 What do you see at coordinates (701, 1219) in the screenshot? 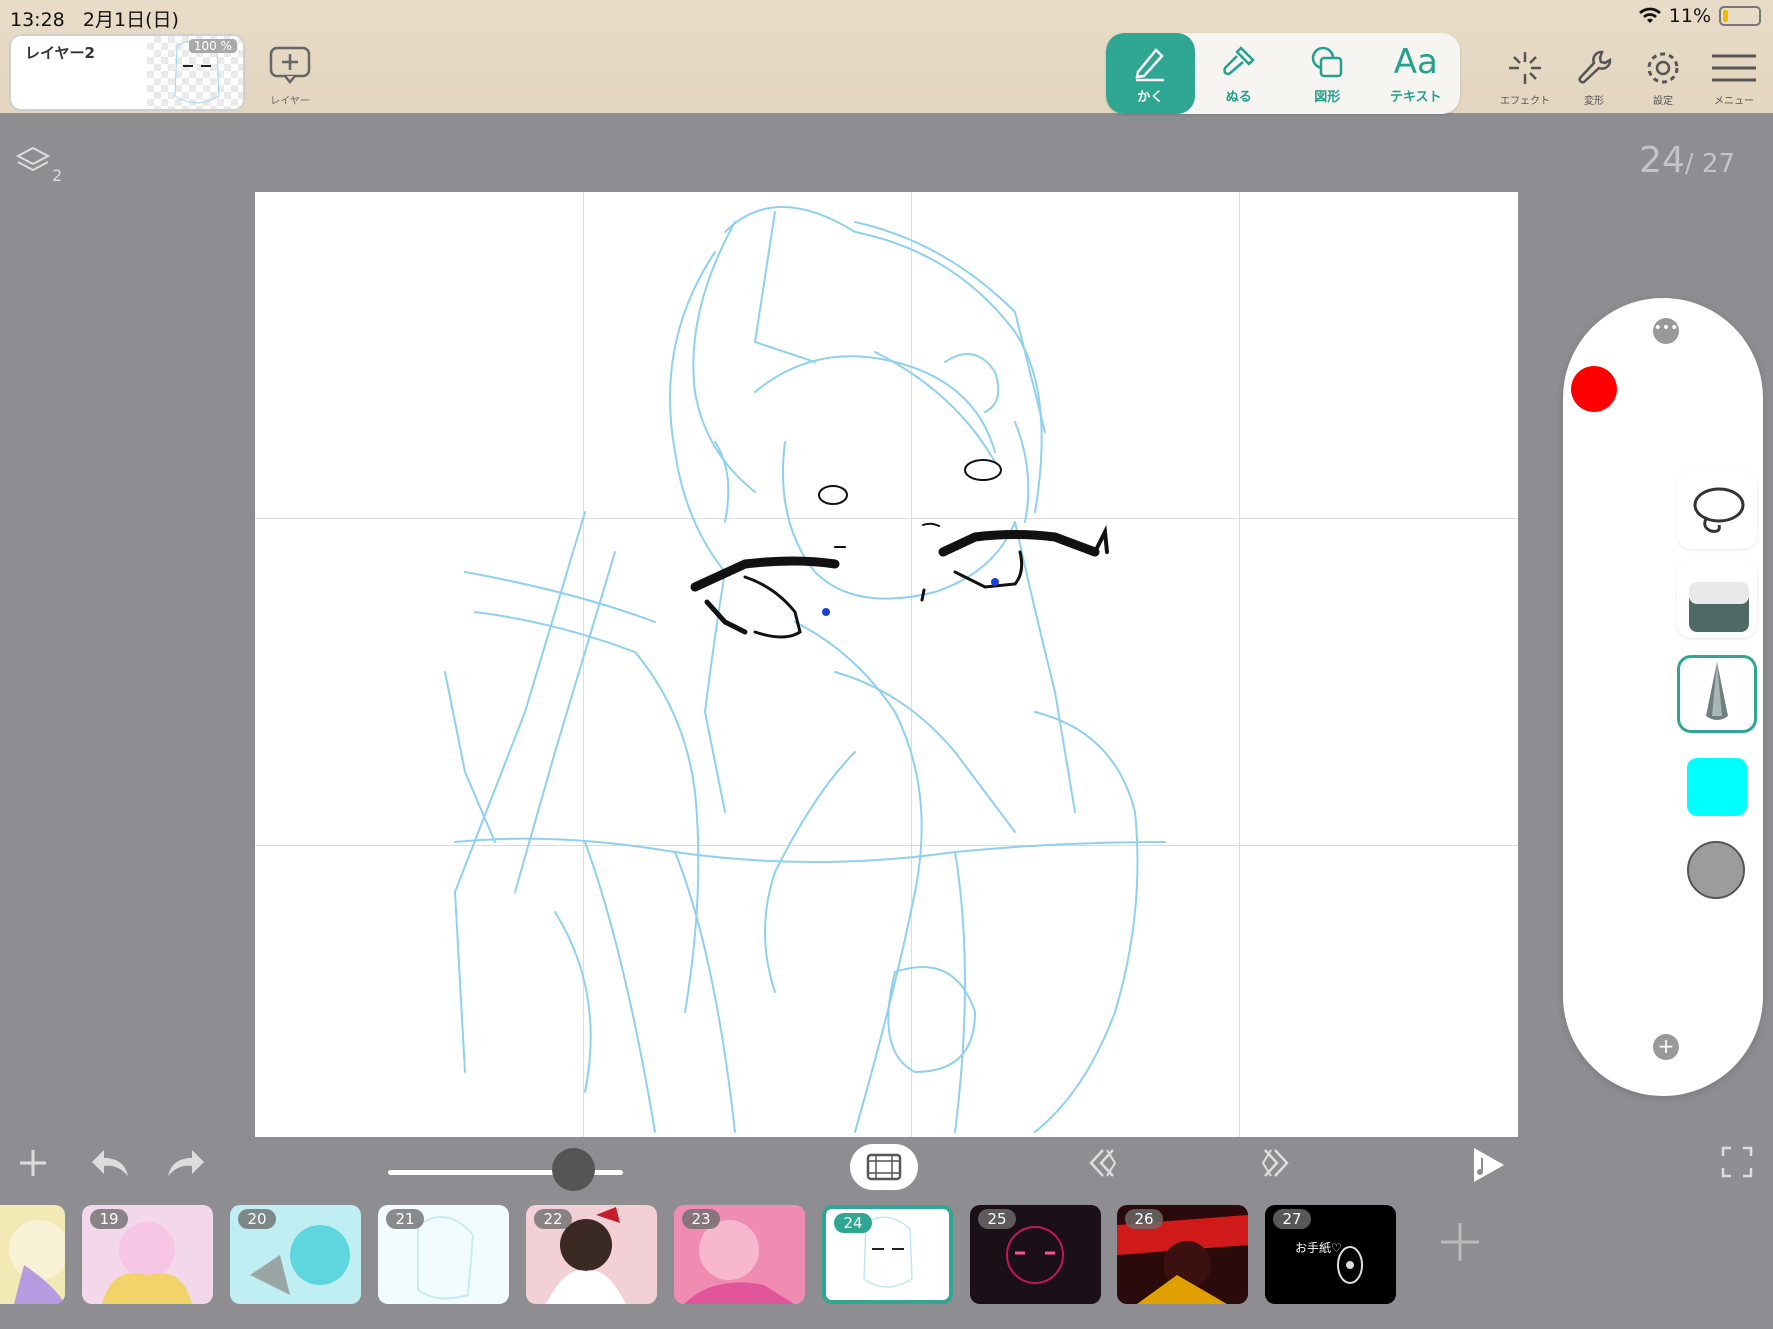
I see `frame-number: 23` at bounding box center [701, 1219].